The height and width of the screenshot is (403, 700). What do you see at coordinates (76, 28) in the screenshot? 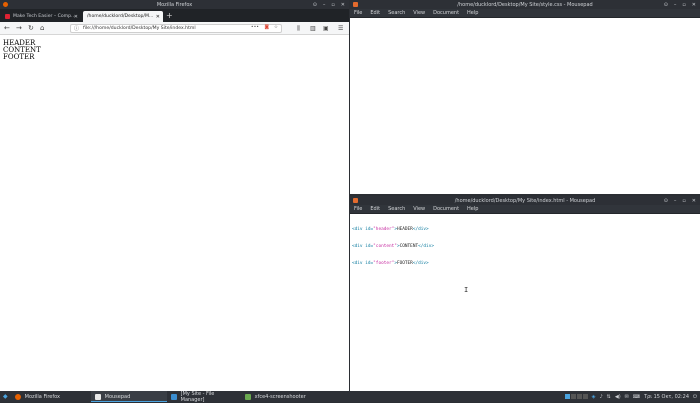
I see `page-info-icon: ⓘ` at bounding box center [76, 28].